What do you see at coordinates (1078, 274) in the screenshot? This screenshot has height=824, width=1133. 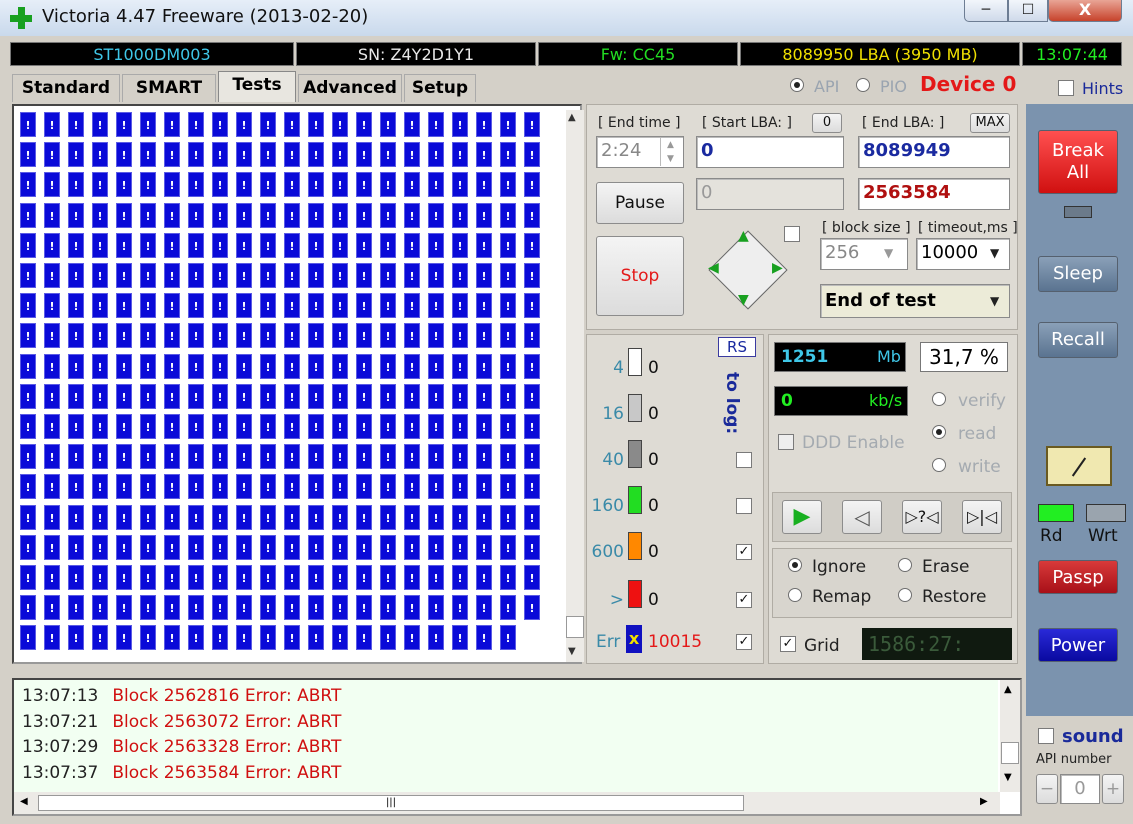 I see `sleep-button: Sleep` at bounding box center [1078, 274].